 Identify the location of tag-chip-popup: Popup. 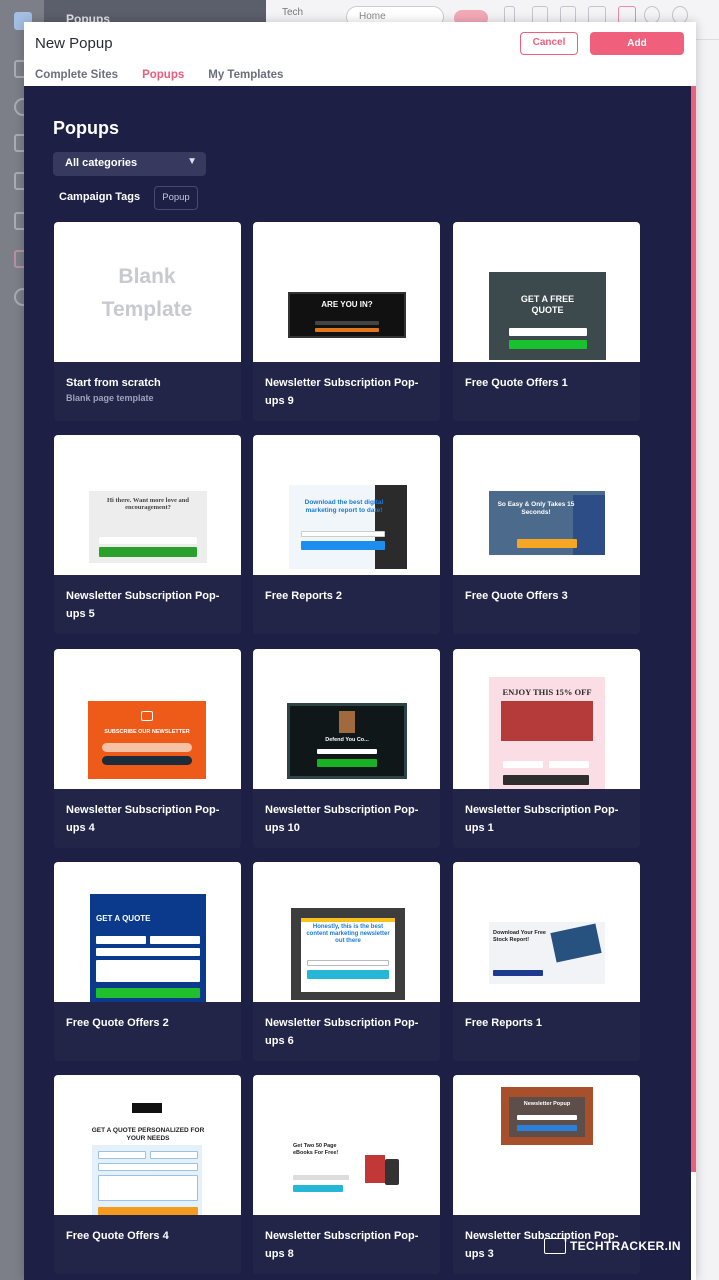
(176, 198).